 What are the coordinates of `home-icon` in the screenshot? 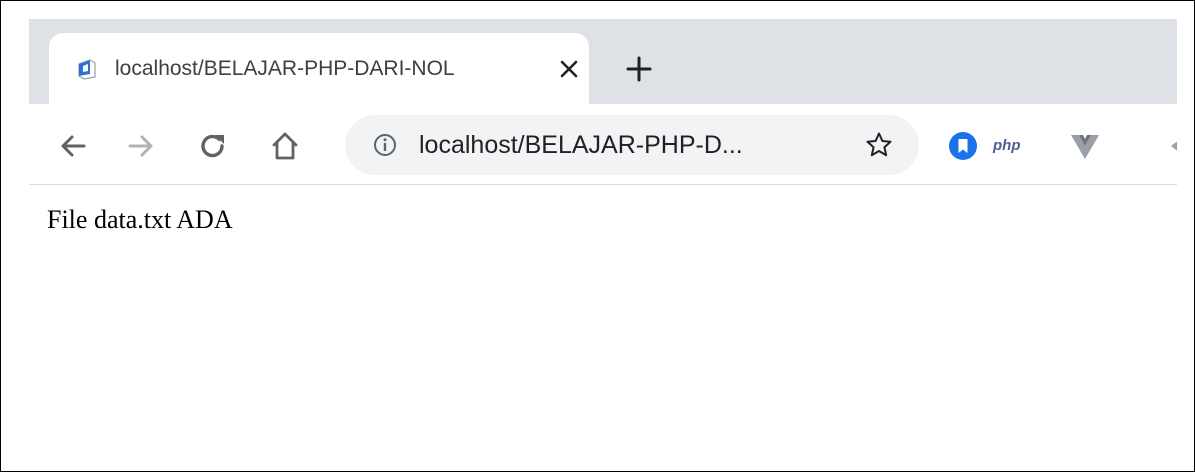 It's located at (285, 146).